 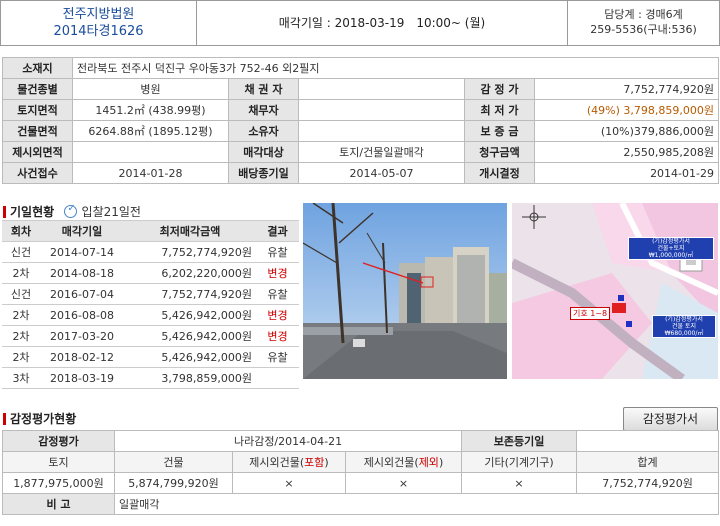 I want to click on check-circle-icon: ✓, so click(x=71, y=210).